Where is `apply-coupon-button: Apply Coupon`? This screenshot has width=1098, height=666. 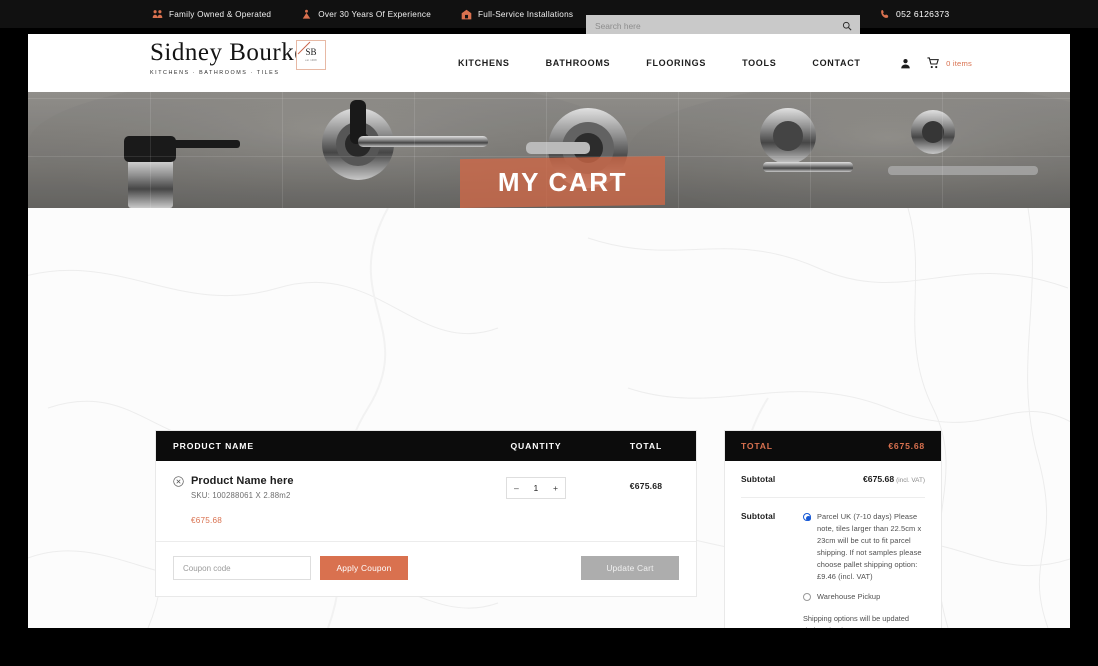 apply-coupon-button: Apply Coupon is located at coordinates (364, 568).